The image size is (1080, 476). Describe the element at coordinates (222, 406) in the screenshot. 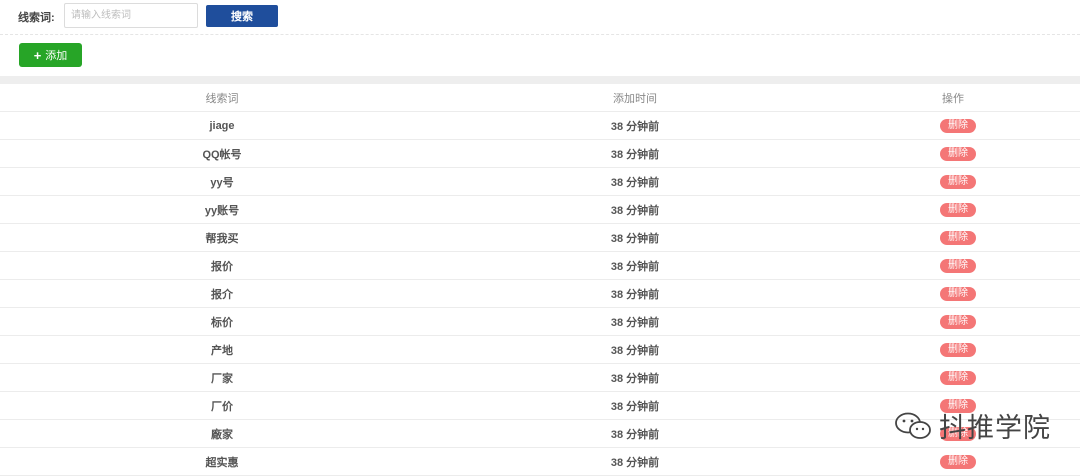

I see `row-keyword: 厂价` at that location.